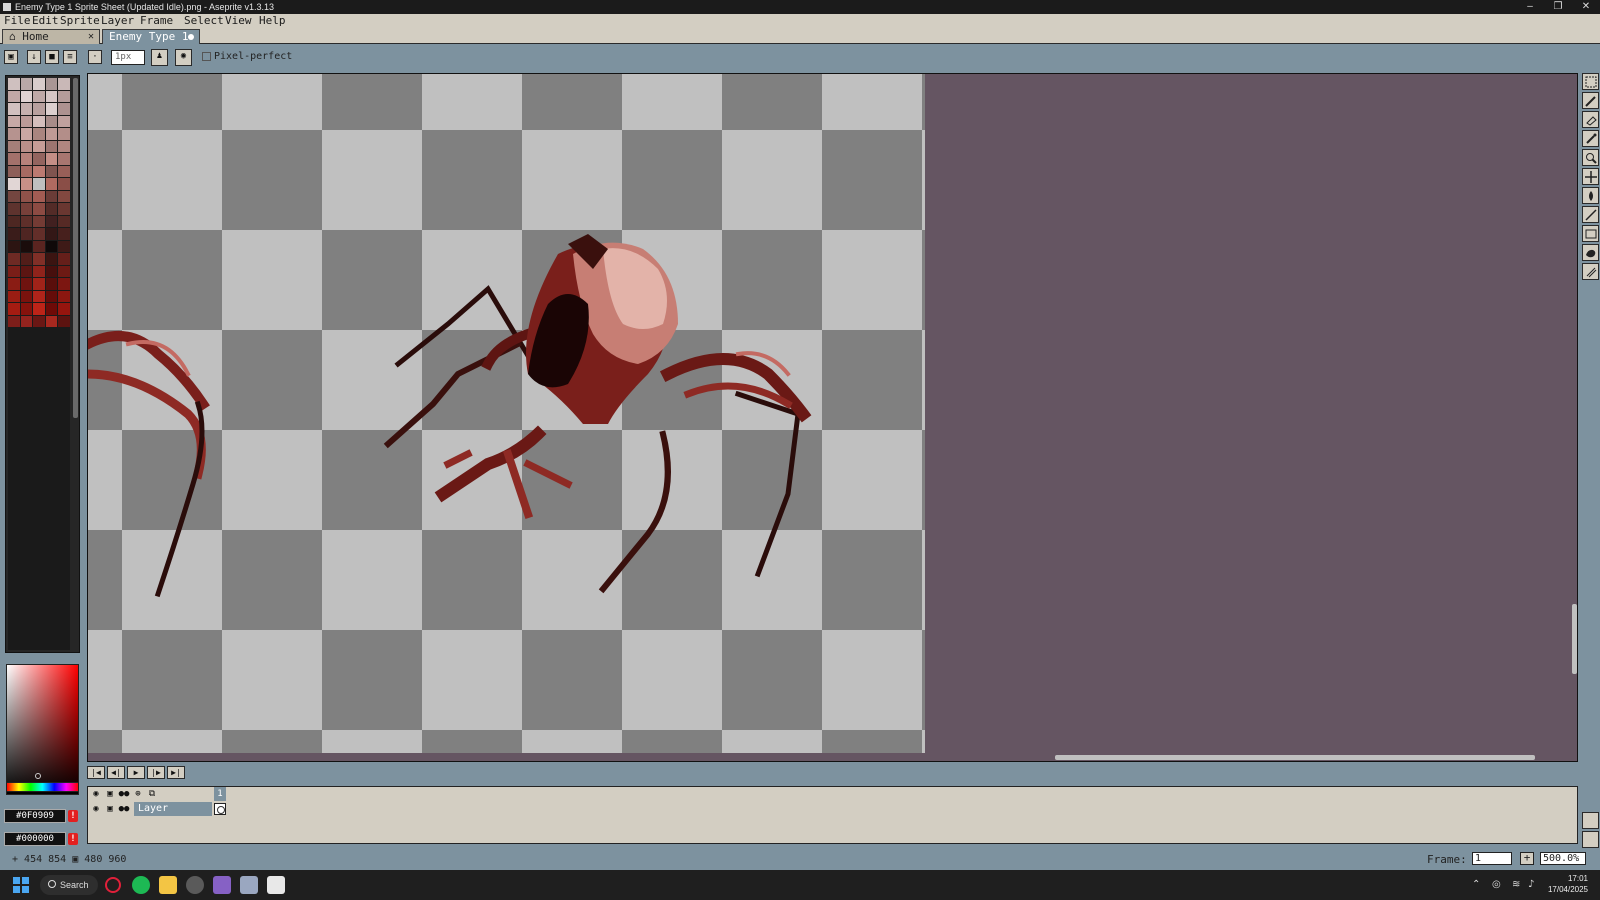 The width and height of the screenshot is (1600, 900). Describe the element at coordinates (73, 839) in the screenshot. I see `warning-icon: !` at that location.